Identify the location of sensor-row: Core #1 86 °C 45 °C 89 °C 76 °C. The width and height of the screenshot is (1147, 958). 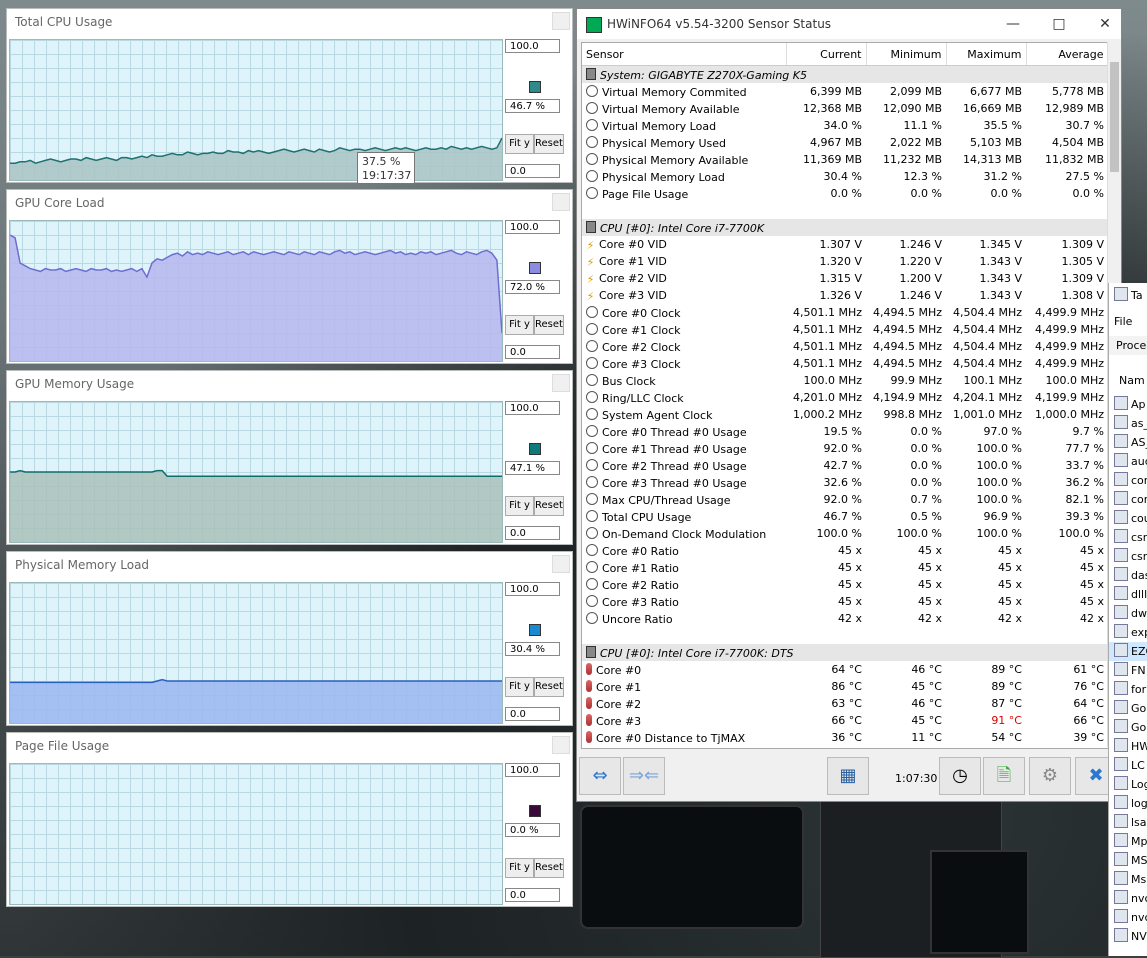
(845, 686).